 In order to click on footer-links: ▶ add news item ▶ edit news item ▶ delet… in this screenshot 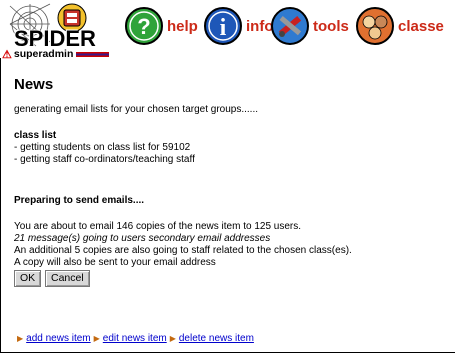, I will do `click(134, 338)`.